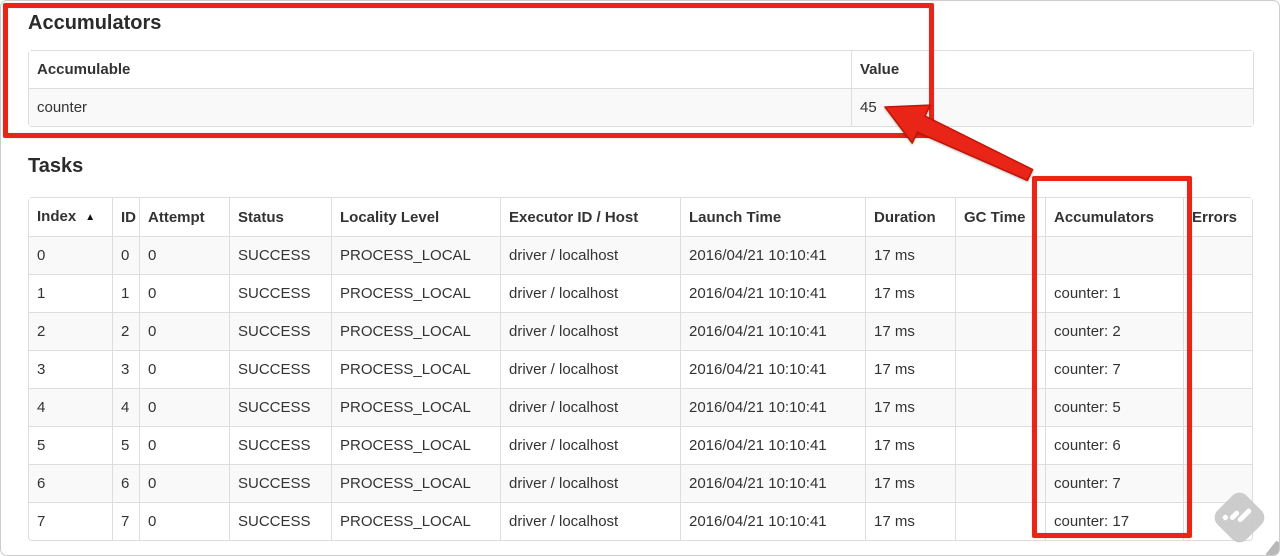 This screenshot has width=1280, height=556. Describe the element at coordinates (70, 407) in the screenshot. I see `task-index-cell: 4` at that location.